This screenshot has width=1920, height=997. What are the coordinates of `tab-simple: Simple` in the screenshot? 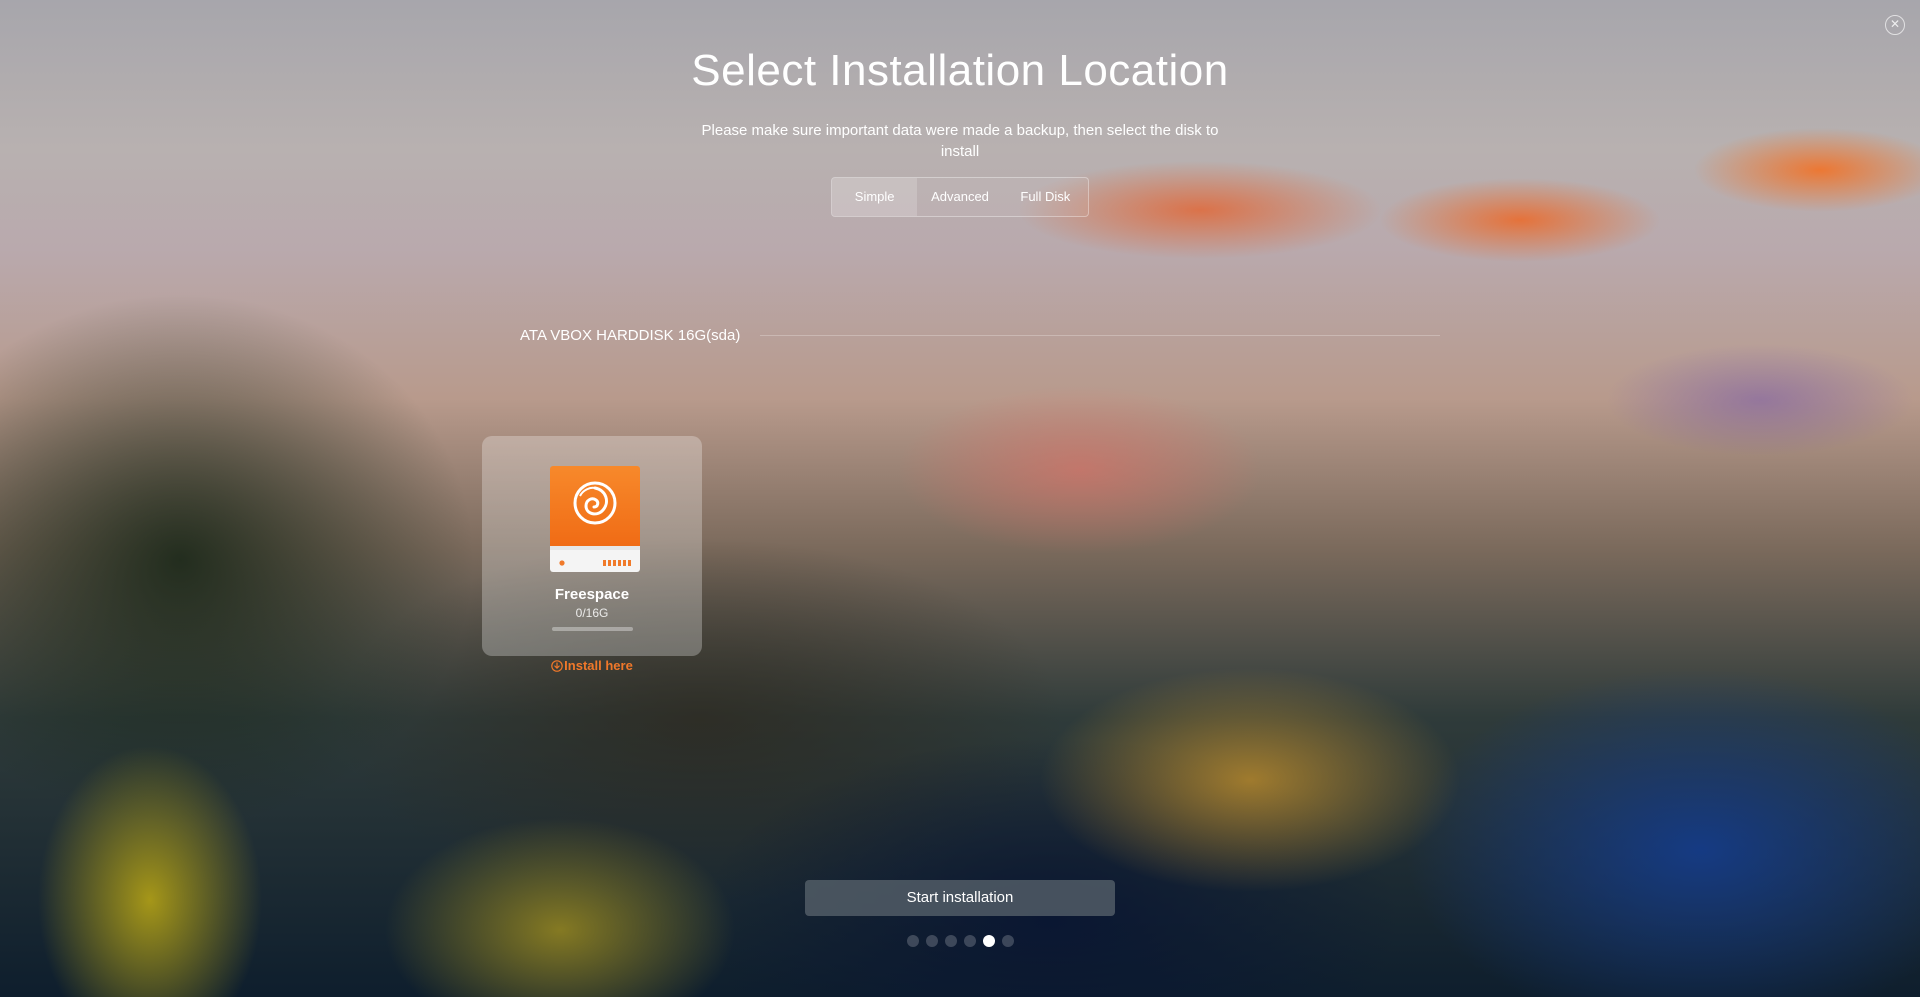 It's located at (875, 197).